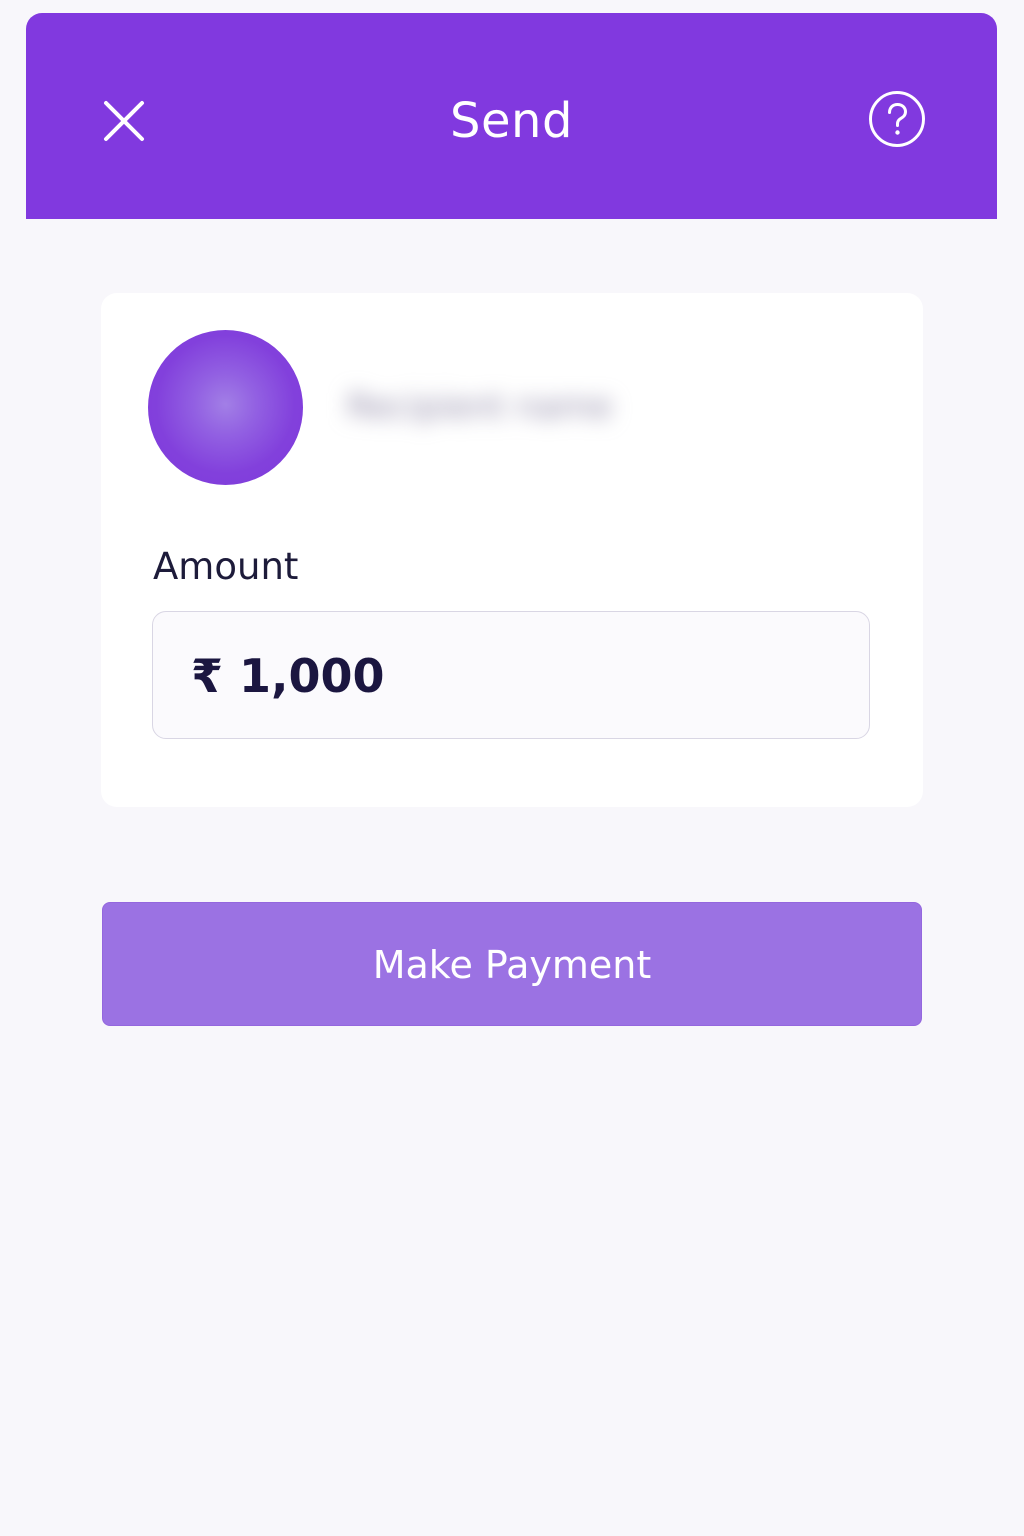 The width and height of the screenshot is (1024, 1536). Describe the element at coordinates (288, 676) in the screenshot. I see `amount-value: ₹ 1,000` at that location.